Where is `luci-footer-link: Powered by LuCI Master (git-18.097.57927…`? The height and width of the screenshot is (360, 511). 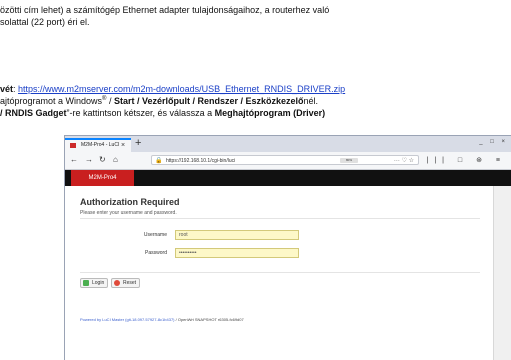 luci-footer-link: Powered by LuCI Master (git-18.097.57927… is located at coordinates (127, 319).